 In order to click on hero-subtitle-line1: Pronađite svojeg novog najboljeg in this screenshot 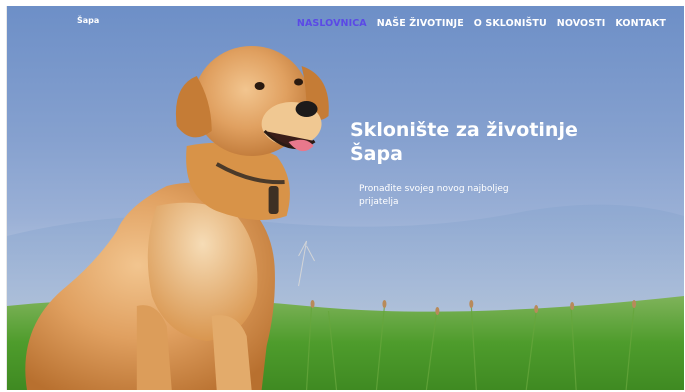, I will do `click(434, 189)`.